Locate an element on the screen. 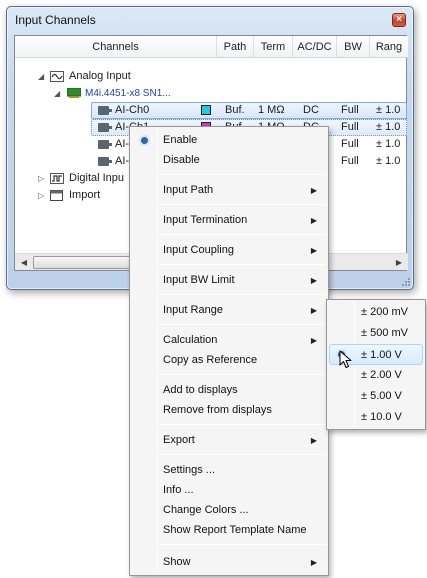 The height and width of the screenshot is (578, 427). menu-item-show-report-template-name: Show Report Template Name is located at coordinates (229, 530).